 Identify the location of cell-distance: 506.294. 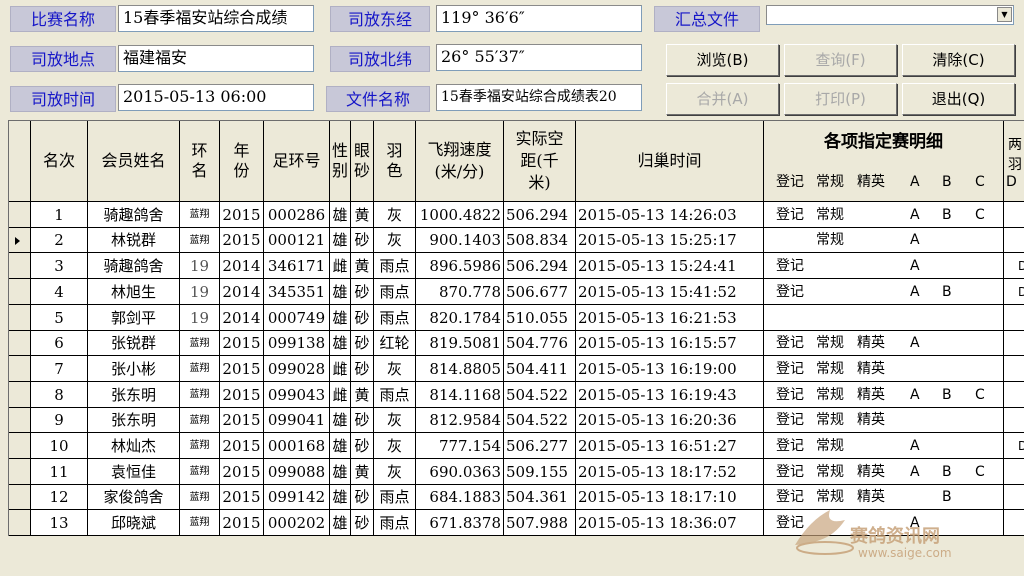
(540, 215).